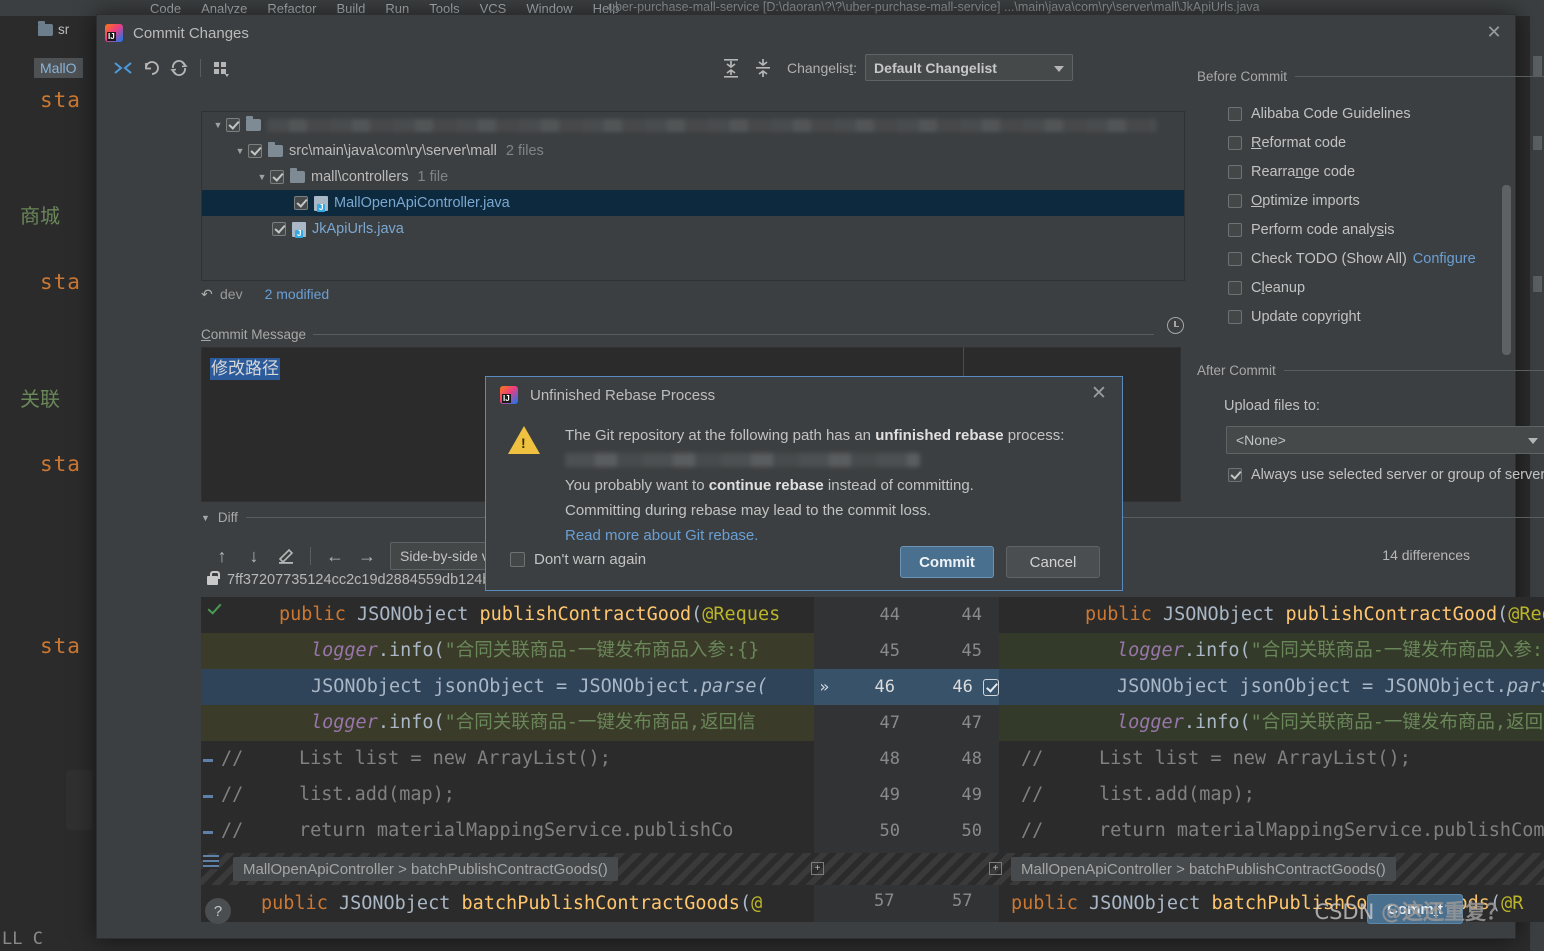  What do you see at coordinates (939, 435) in the screenshot?
I see `dialog-line-1-bold: unfinished rebase` at bounding box center [939, 435].